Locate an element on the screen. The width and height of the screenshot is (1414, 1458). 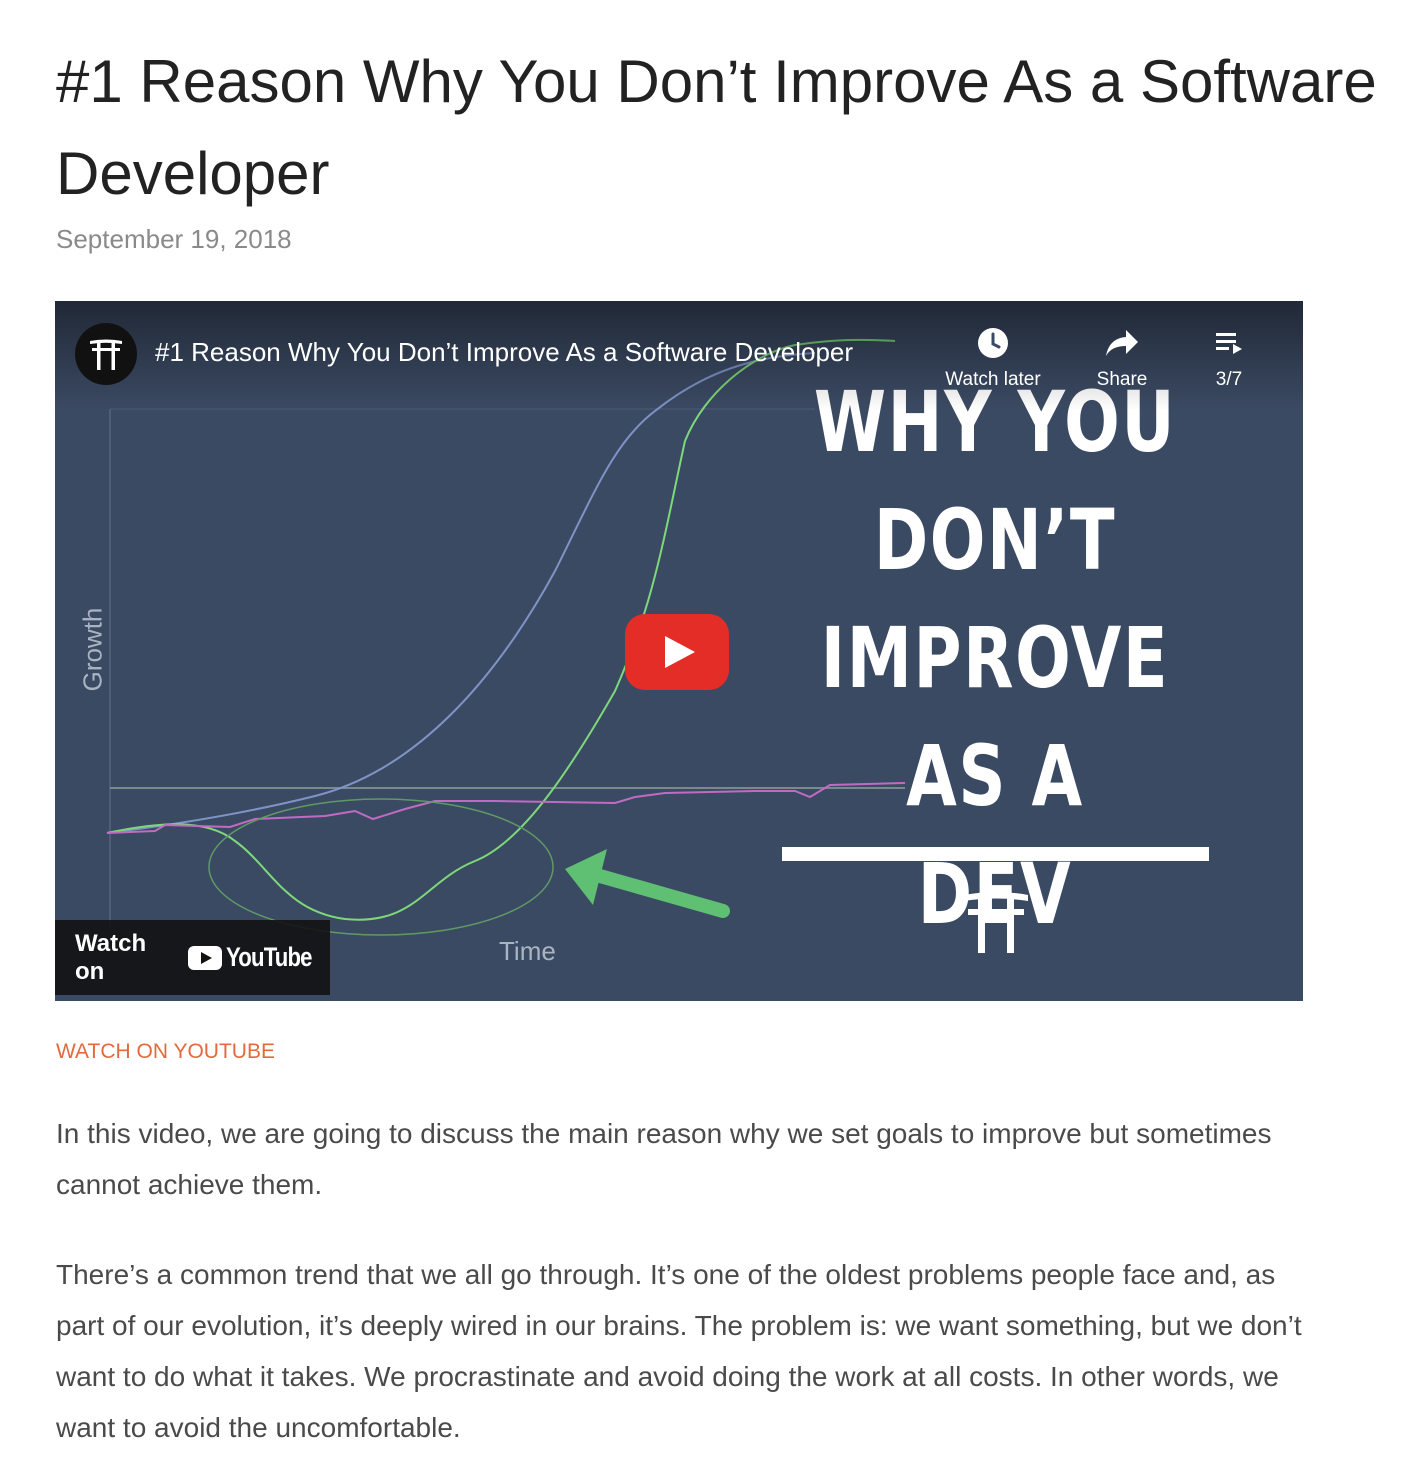
watch-on-youtube-button: Watch on YouTube is located at coordinates (192, 957).